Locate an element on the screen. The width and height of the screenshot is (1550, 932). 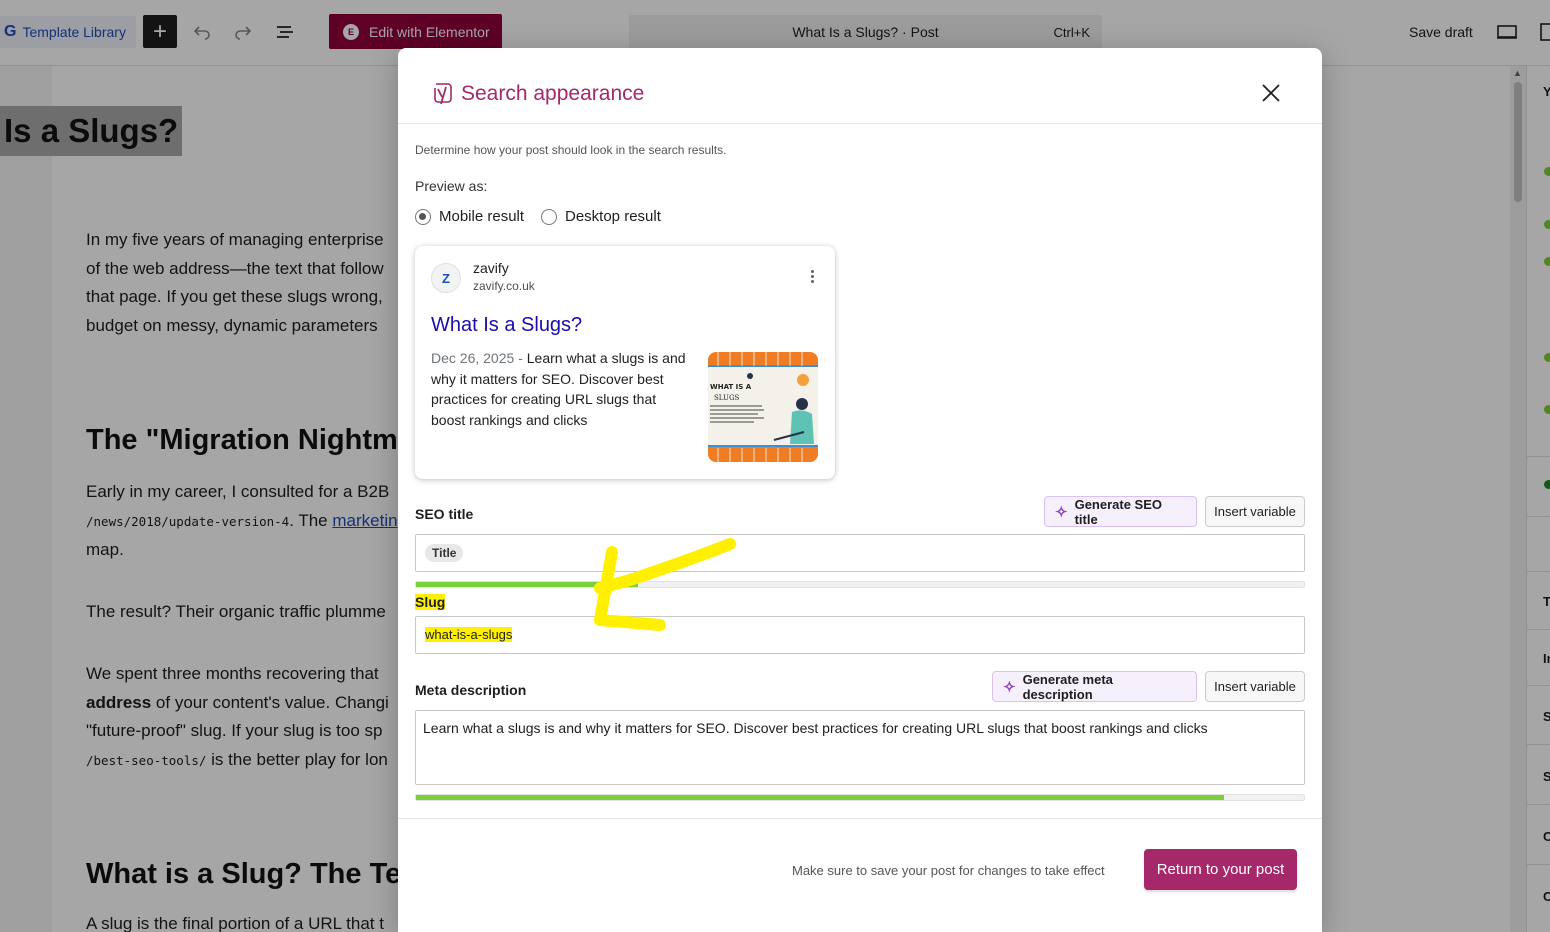
yoast-logo-icon is located at coordinates (443, 94).